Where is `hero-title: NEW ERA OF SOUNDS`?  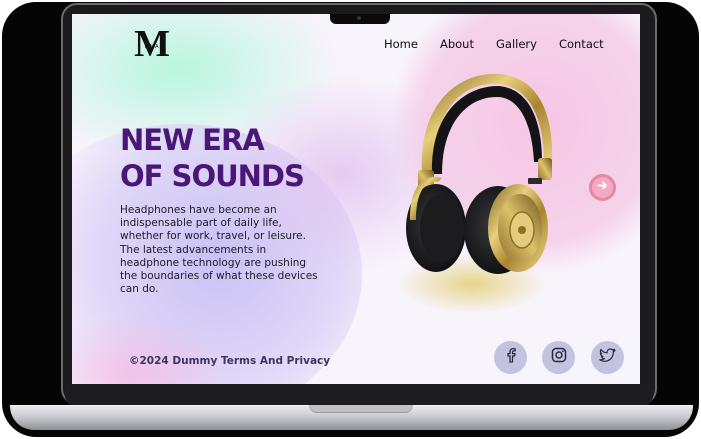 hero-title: NEW ERA OF SOUNDS is located at coordinates (240, 158).